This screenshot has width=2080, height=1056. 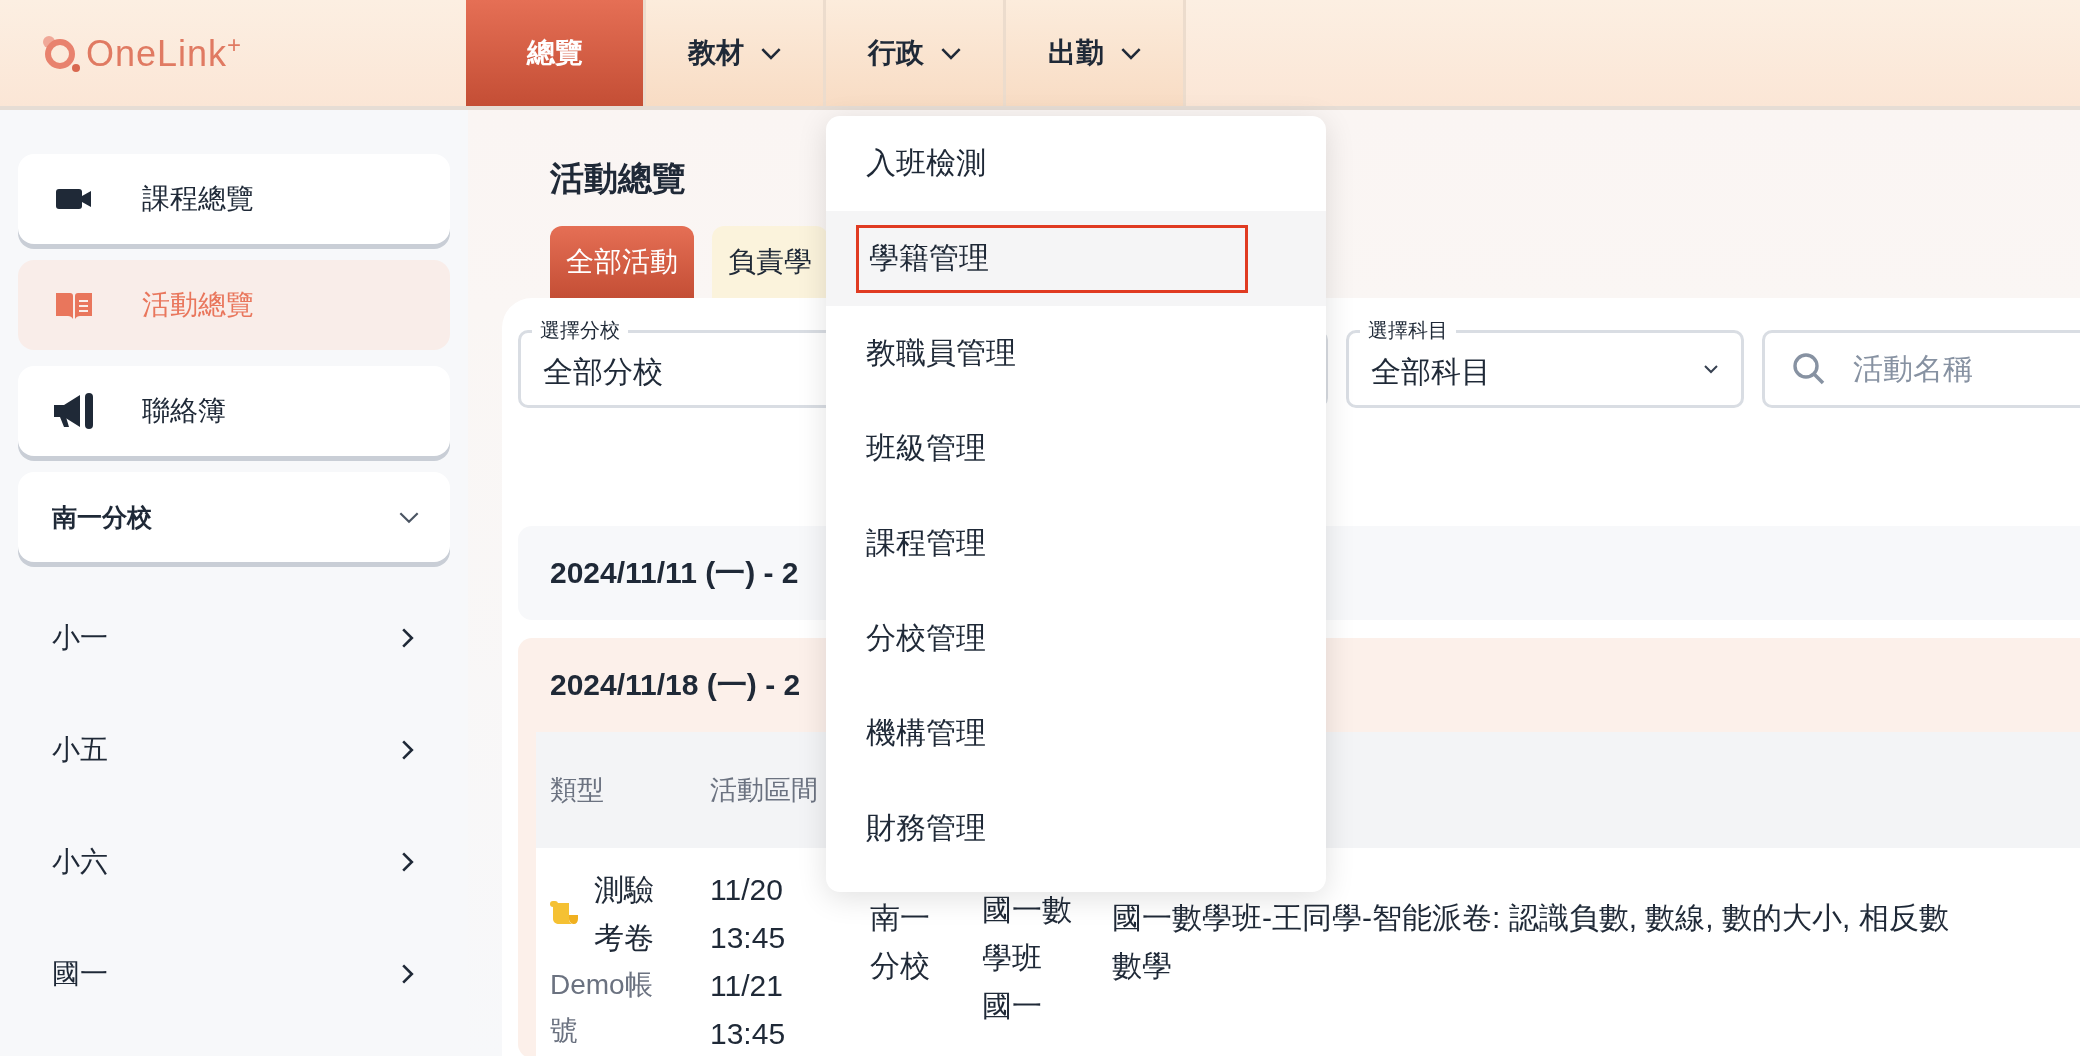 I want to click on brand-name: OneLink$^{+}$, so click(x=164, y=53).